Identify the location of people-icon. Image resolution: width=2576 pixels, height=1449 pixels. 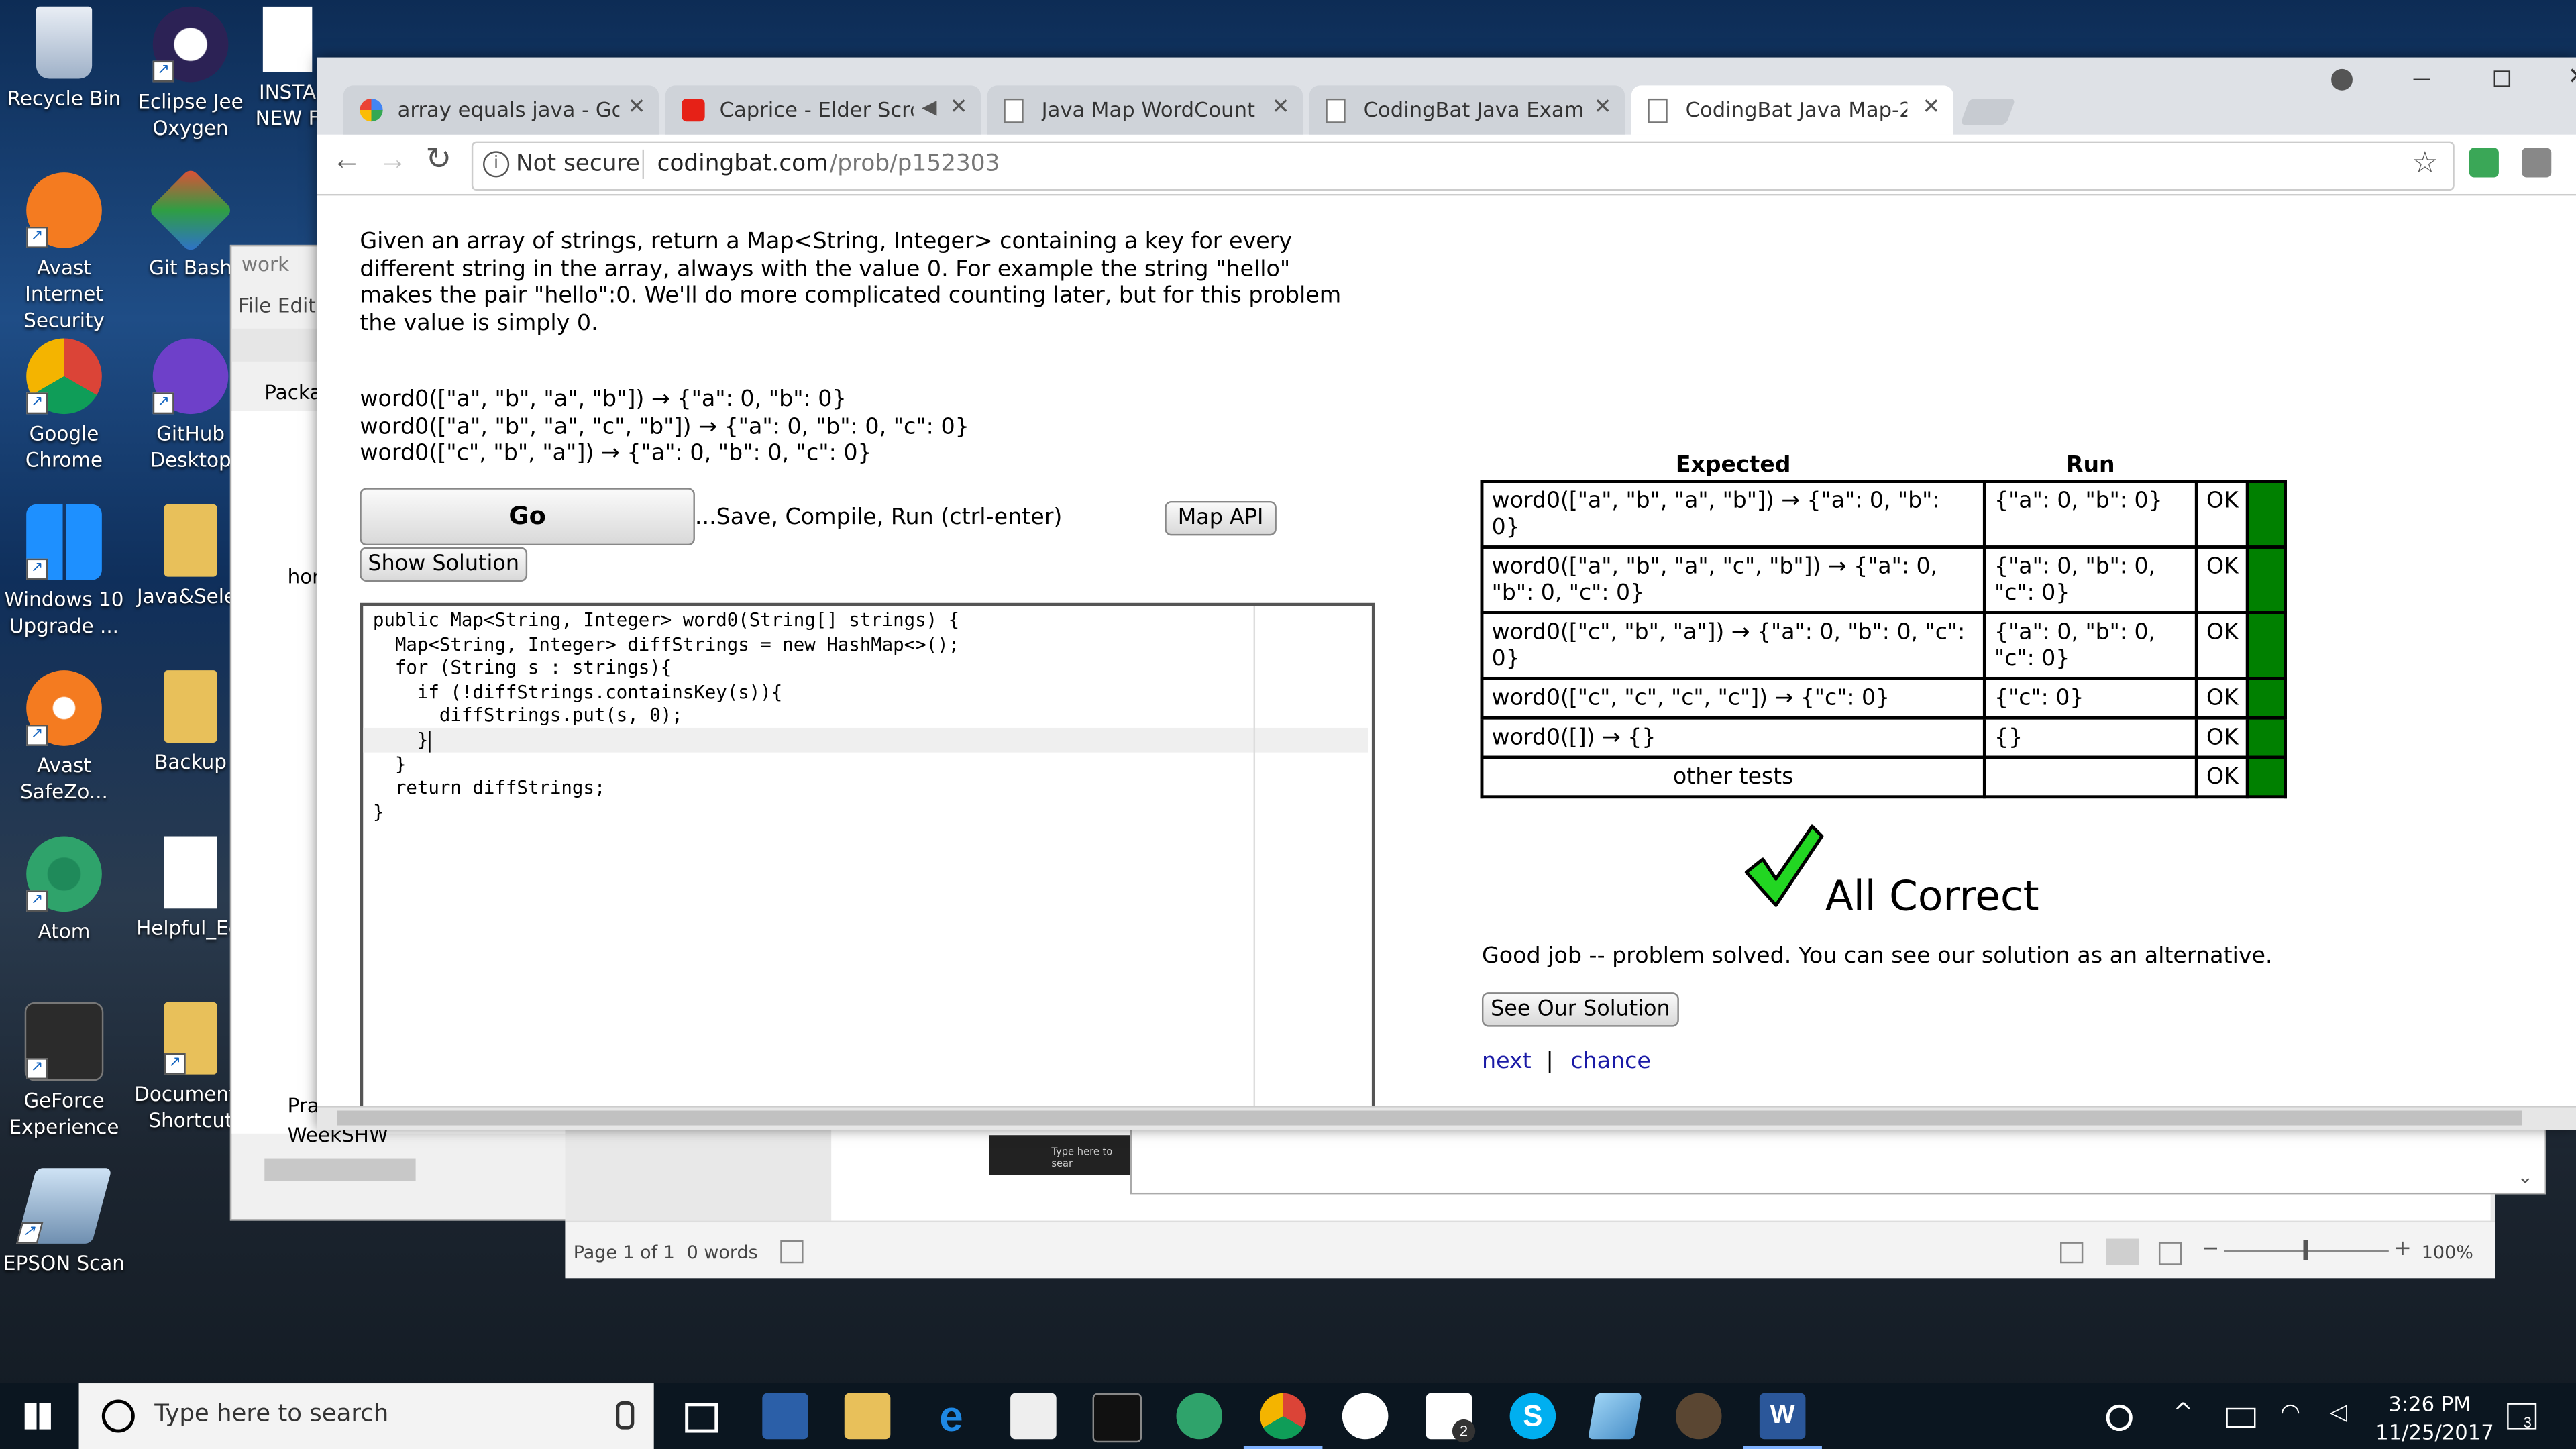
(2119, 1418).